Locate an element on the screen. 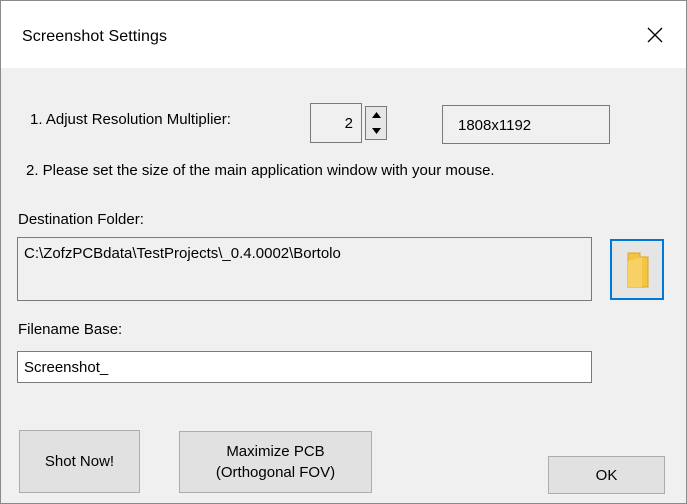  resolution-display: 1808x1192 is located at coordinates (526, 124).